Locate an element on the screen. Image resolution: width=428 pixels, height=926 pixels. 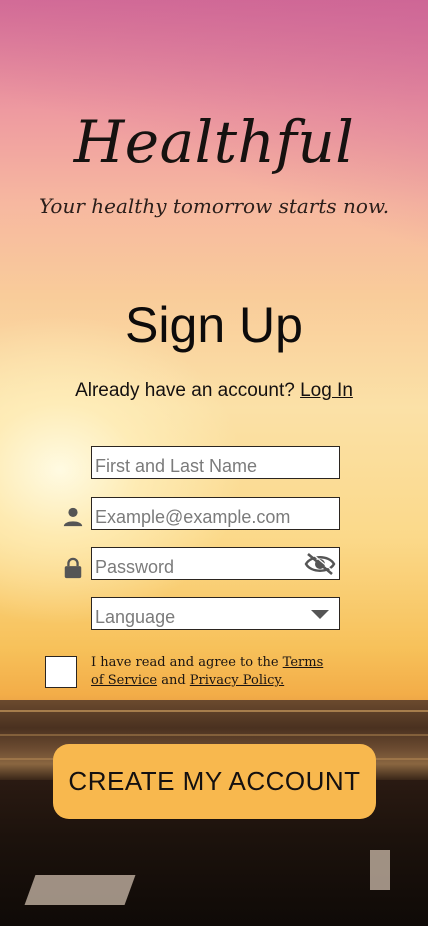
name-field is located at coordinates (193, 466).